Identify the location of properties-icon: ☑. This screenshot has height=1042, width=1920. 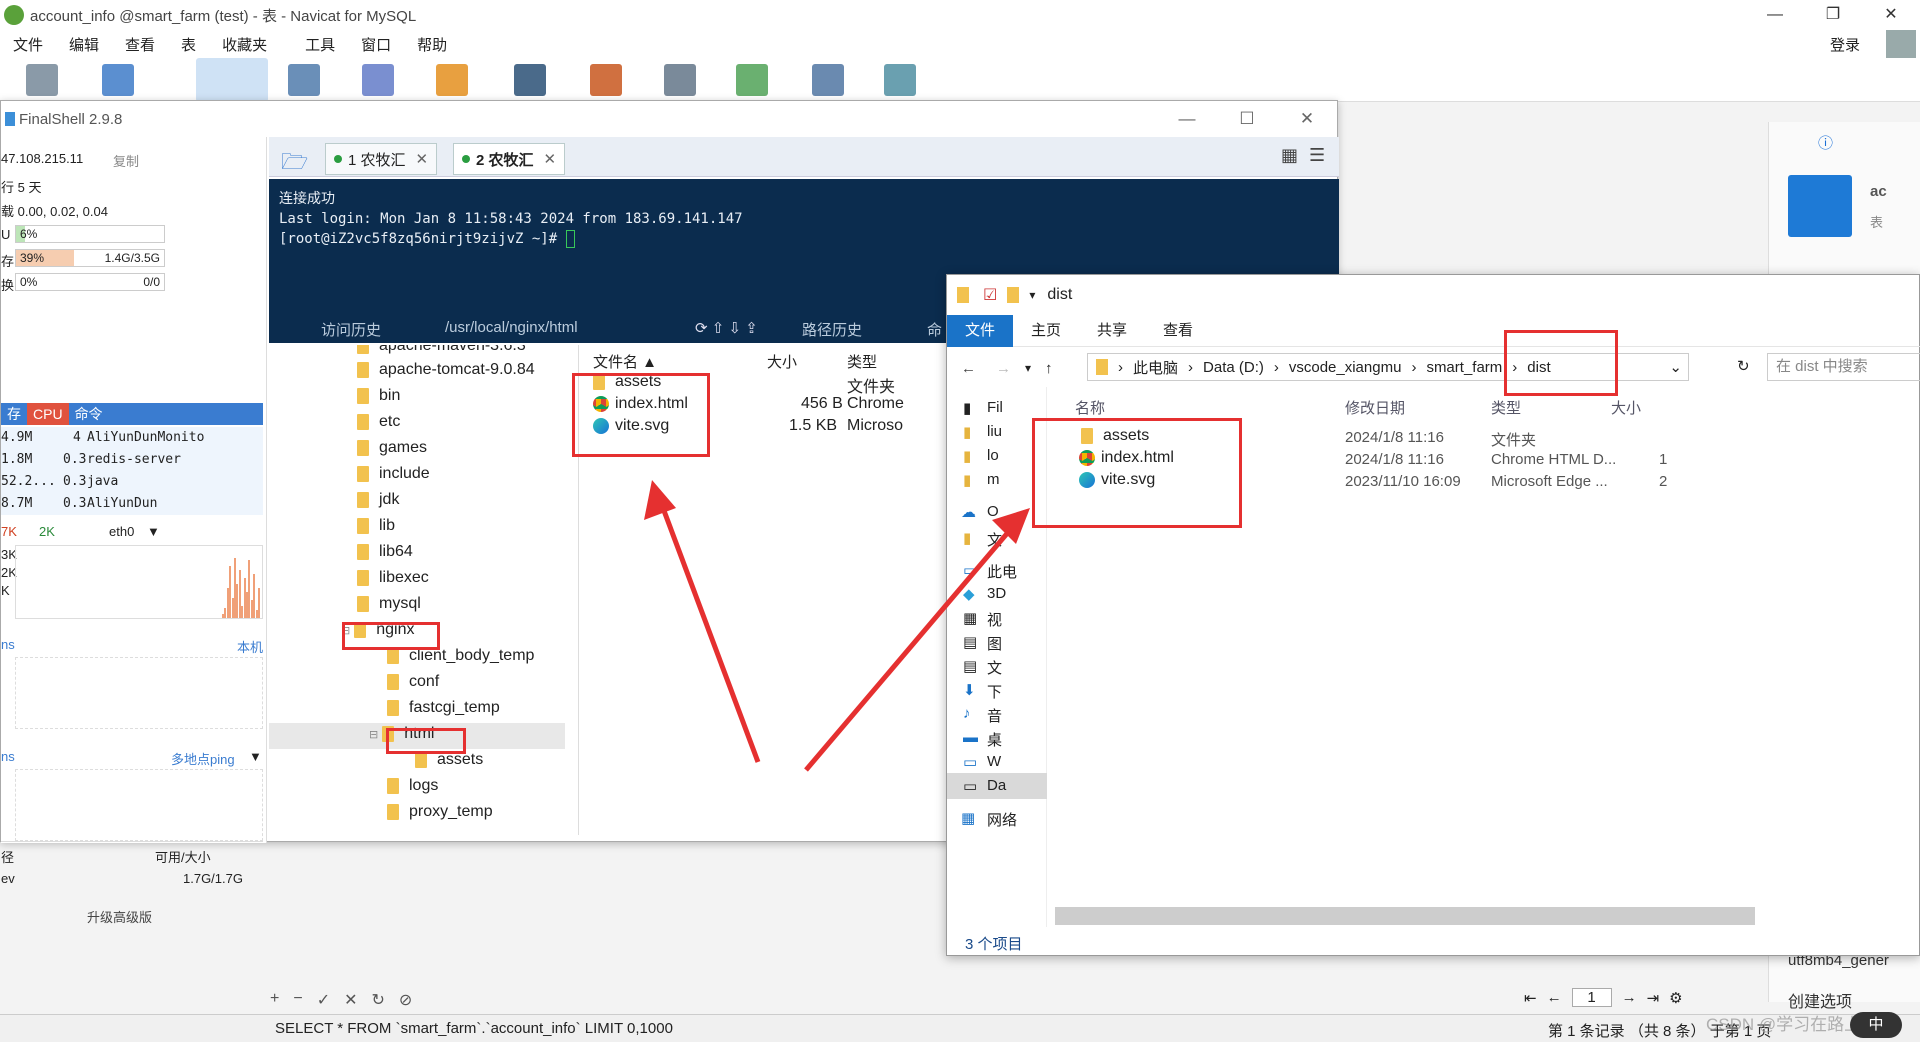
(990, 295).